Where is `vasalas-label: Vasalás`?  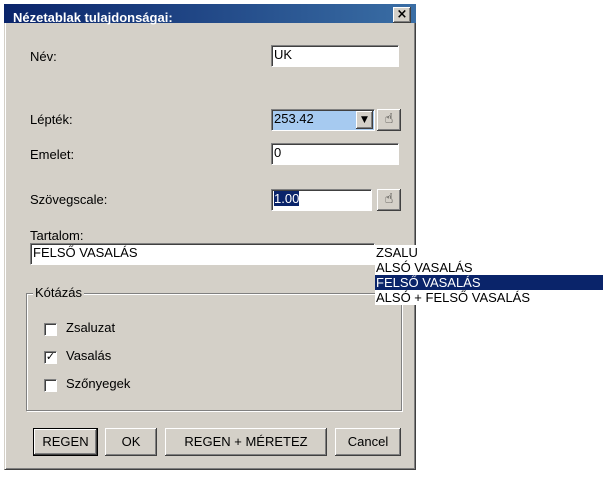
vasalas-label: Vasalás is located at coordinates (88, 355).